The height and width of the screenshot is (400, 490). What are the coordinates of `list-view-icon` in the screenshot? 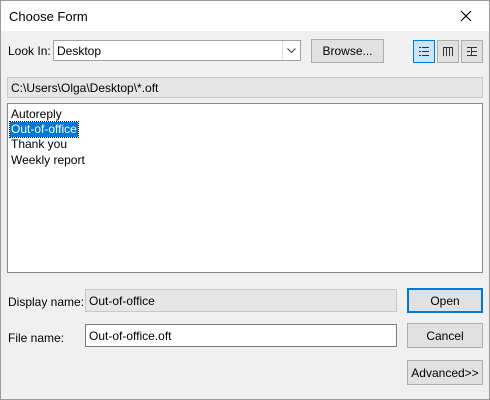 It's located at (424, 51).